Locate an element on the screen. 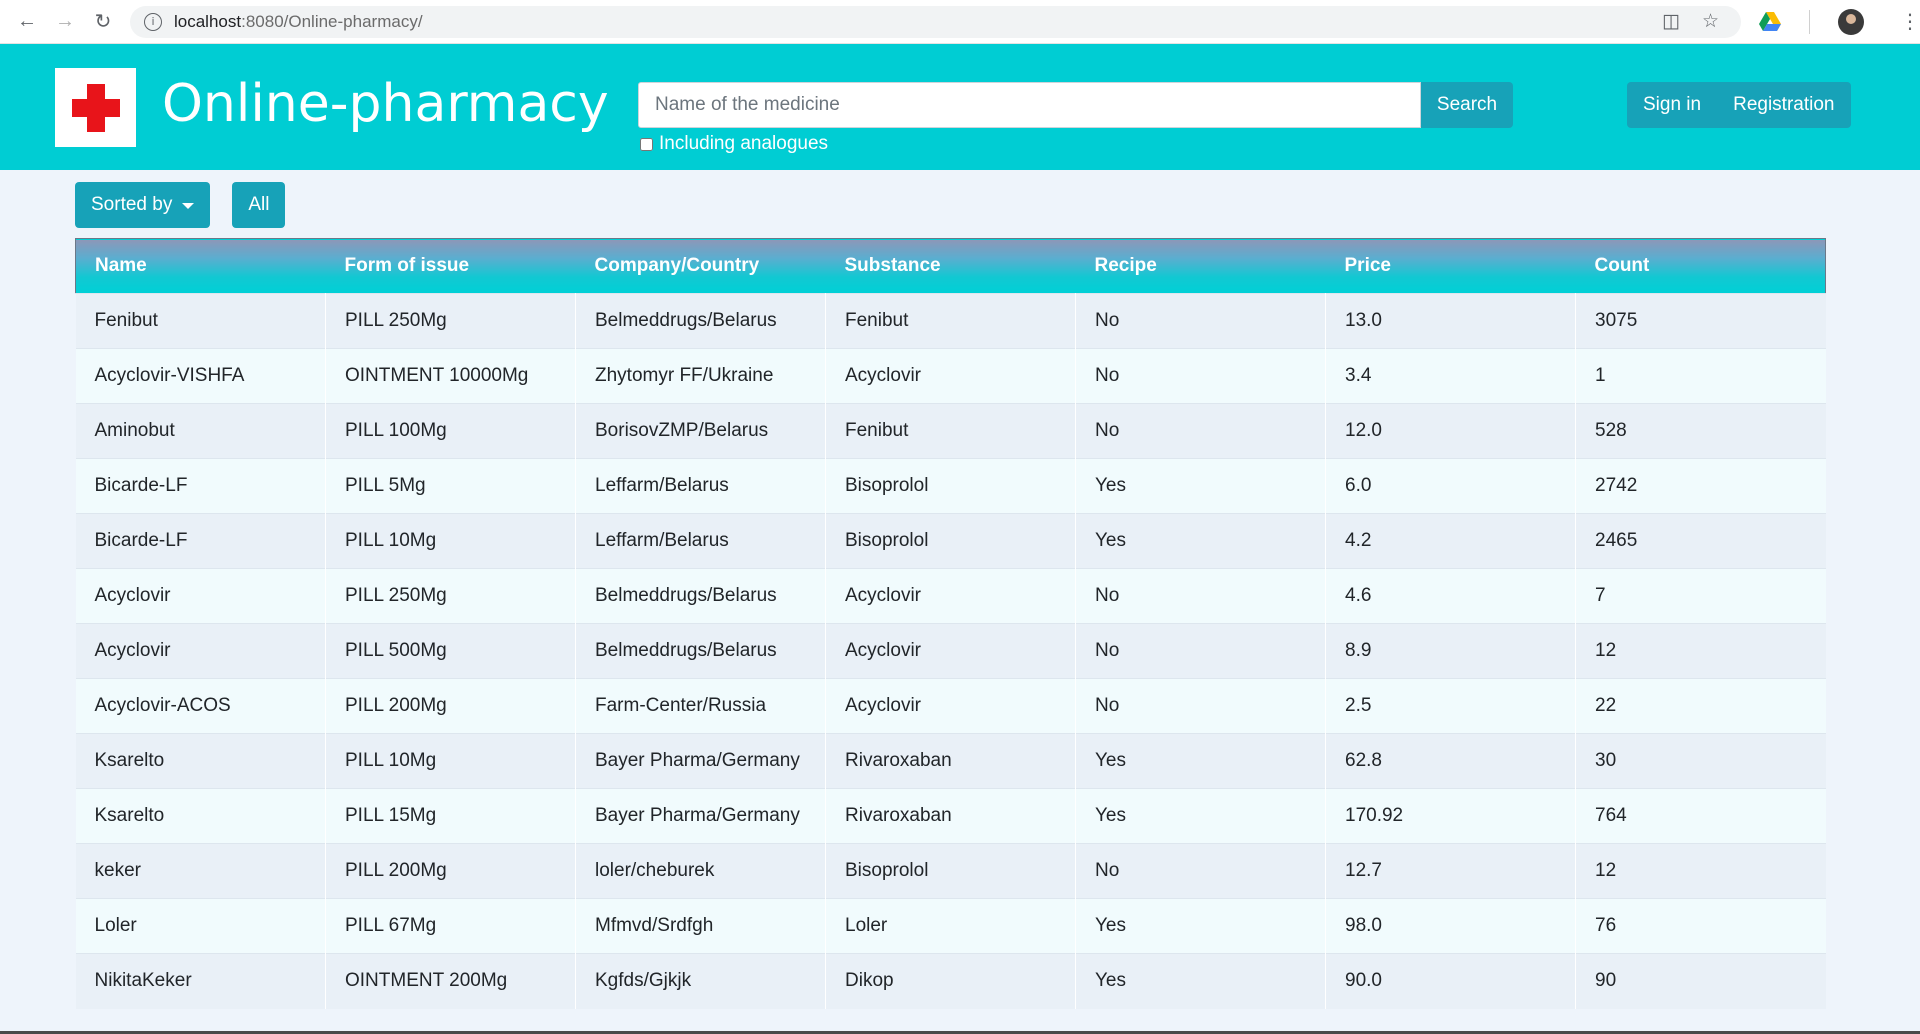 This screenshot has width=1920, height=1034. table-cell: 3.4 is located at coordinates (1450, 376).